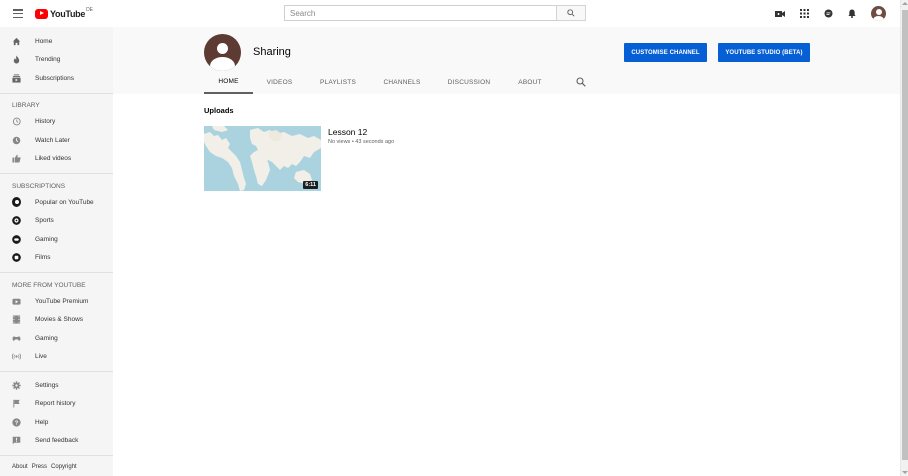 This screenshot has width=908, height=476. What do you see at coordinates (279, 82) in the screenshot?
I see `tab-videos: VIDEOS` at bounding box center [279, 82].